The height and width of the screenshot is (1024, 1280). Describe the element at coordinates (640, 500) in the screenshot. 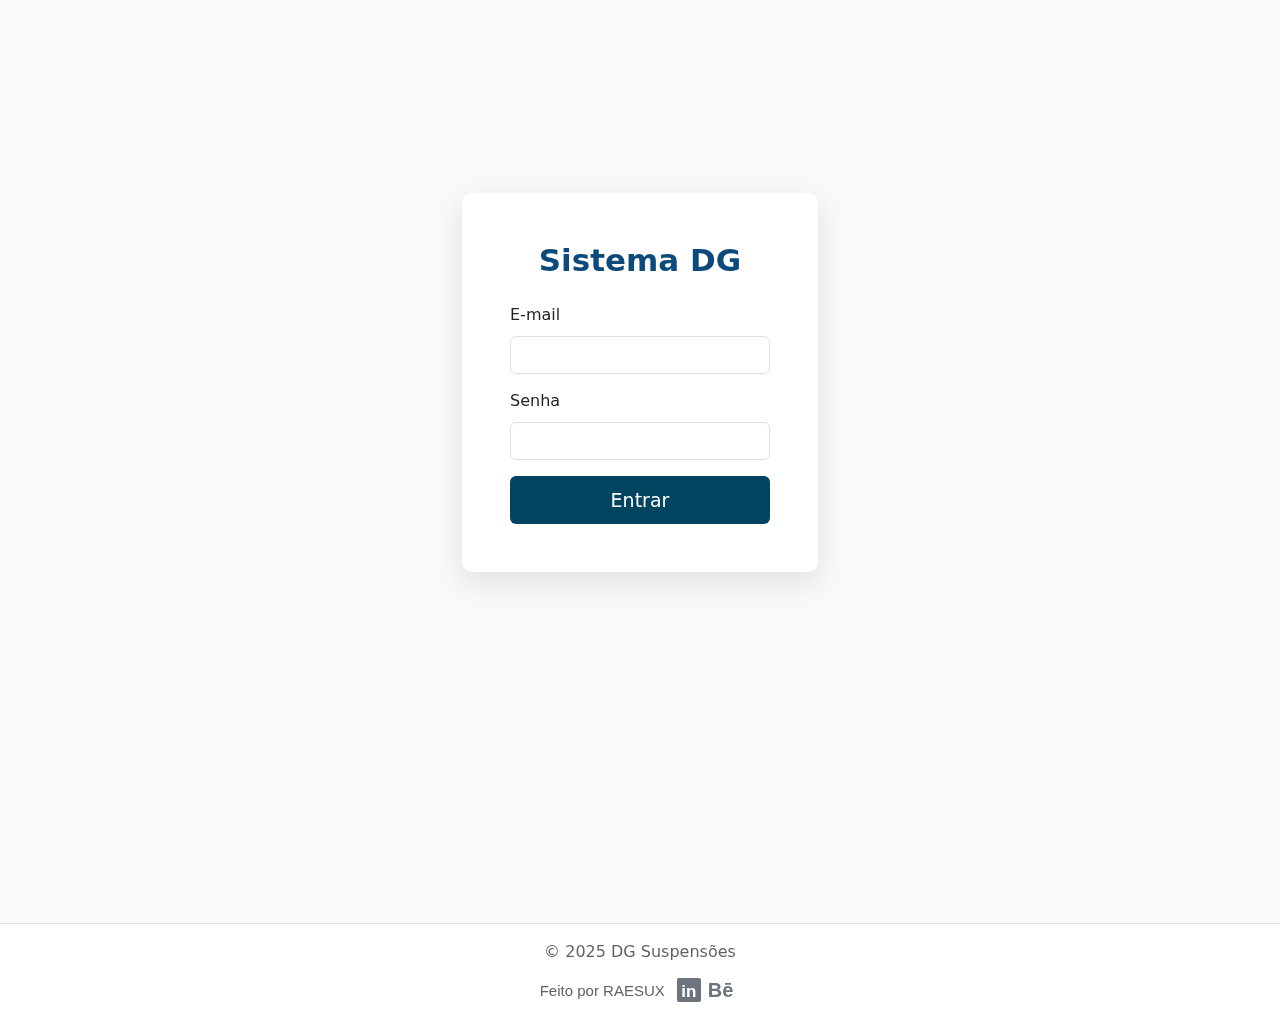

I see `submit-button: Entrar` at that location.